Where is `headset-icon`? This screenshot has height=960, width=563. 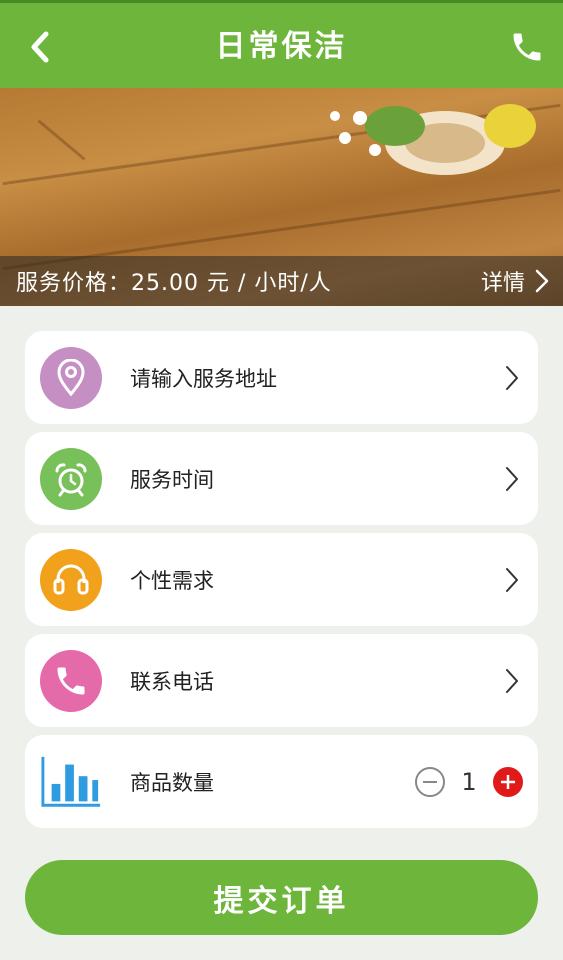 headset-icon is located at coordinates (71, 579).